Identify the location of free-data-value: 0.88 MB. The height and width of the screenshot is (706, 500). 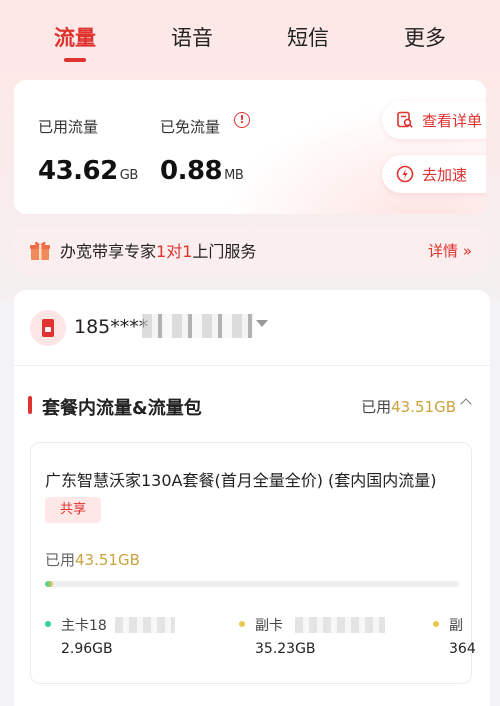
(202, 171).